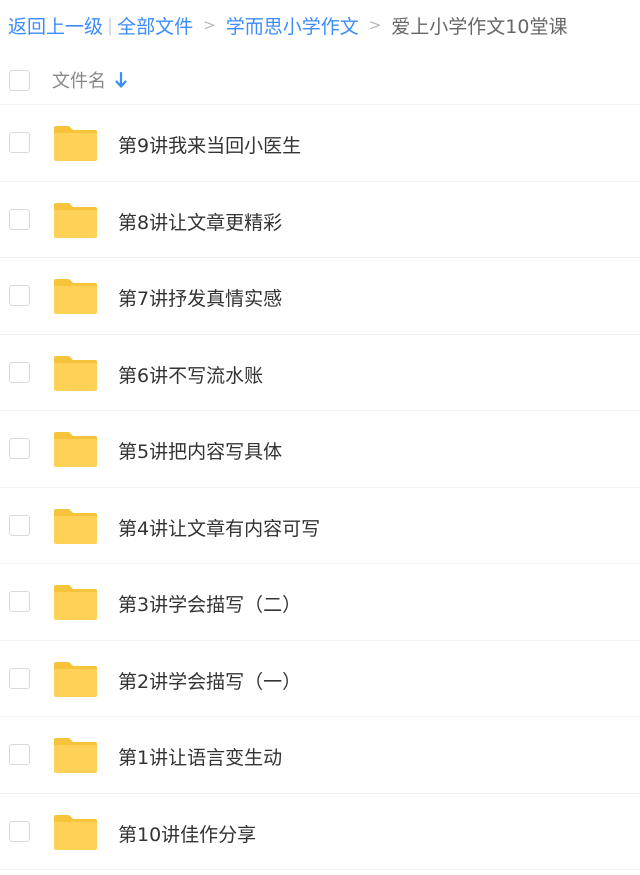 Image resolution: width=640 pixels, height=875 pixels. What do you see at coordinates (320, 832) in the screenshot?
I see `file-row: 第10讲佳作分享` at bounding box center [320, 832].